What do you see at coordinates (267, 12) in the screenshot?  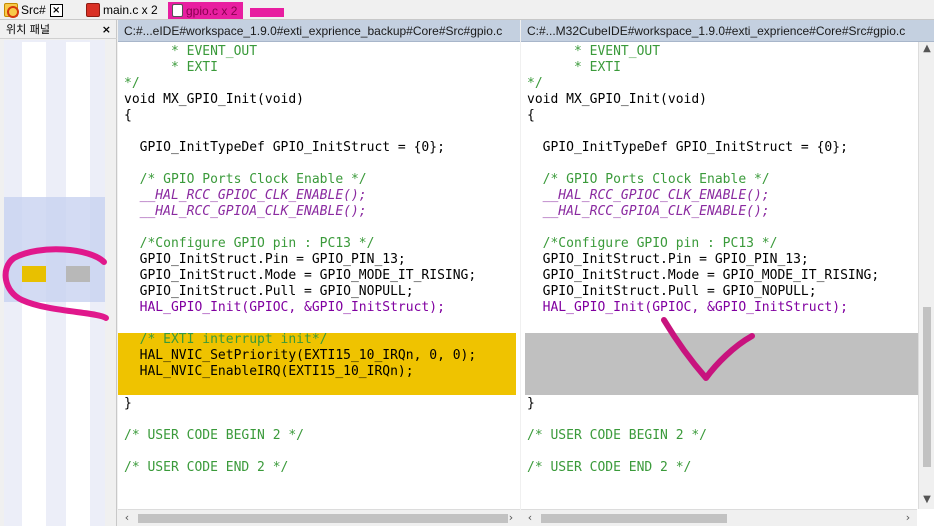 I see `highlight-mark` at bounding box center [267, 12].